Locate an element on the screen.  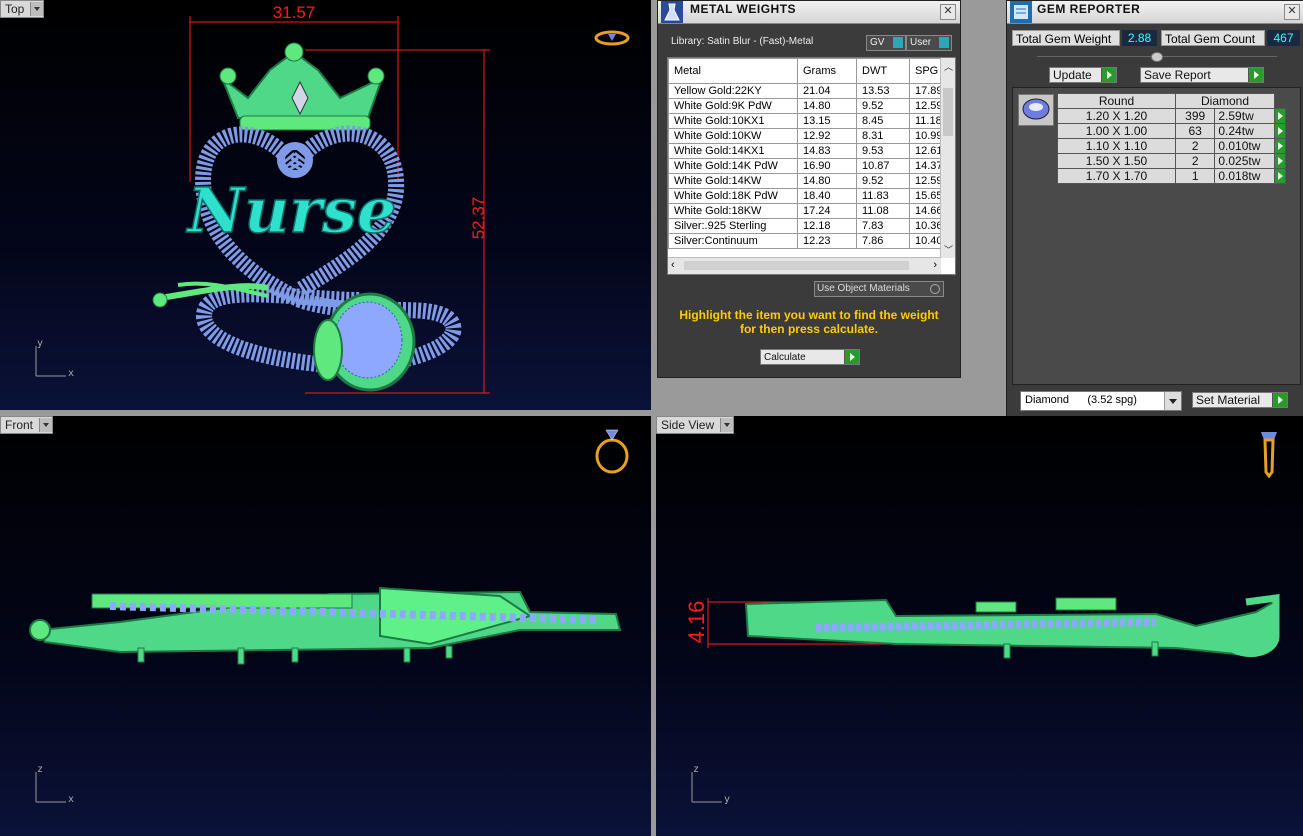
ring-side-icon is located at coordinates (1269, 452).